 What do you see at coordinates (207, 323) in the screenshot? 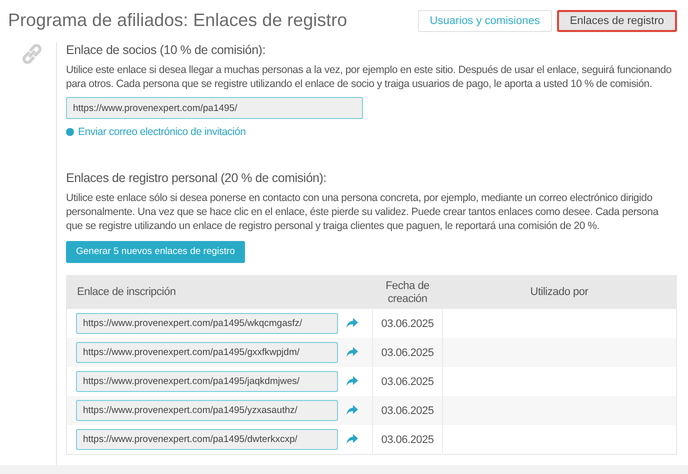
I see `url-field: https://www.provenexpert.com/pa1495/wkqcmgasfz/` at bounding box center [207, 323].